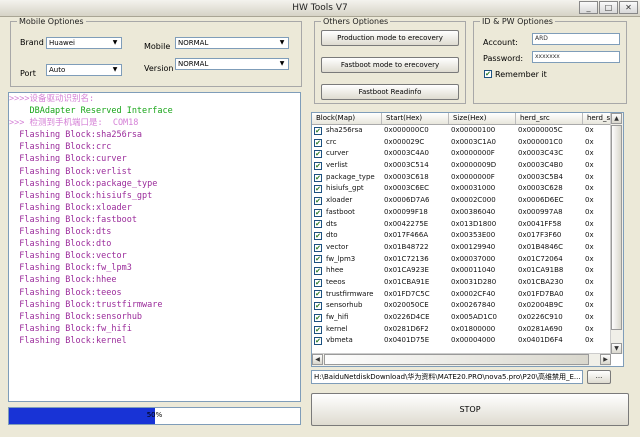  What do you see at coordinates (474, 165) in the screenshot?
I see `table-cell: 0x0000009D` at bounding box center [474, 165].